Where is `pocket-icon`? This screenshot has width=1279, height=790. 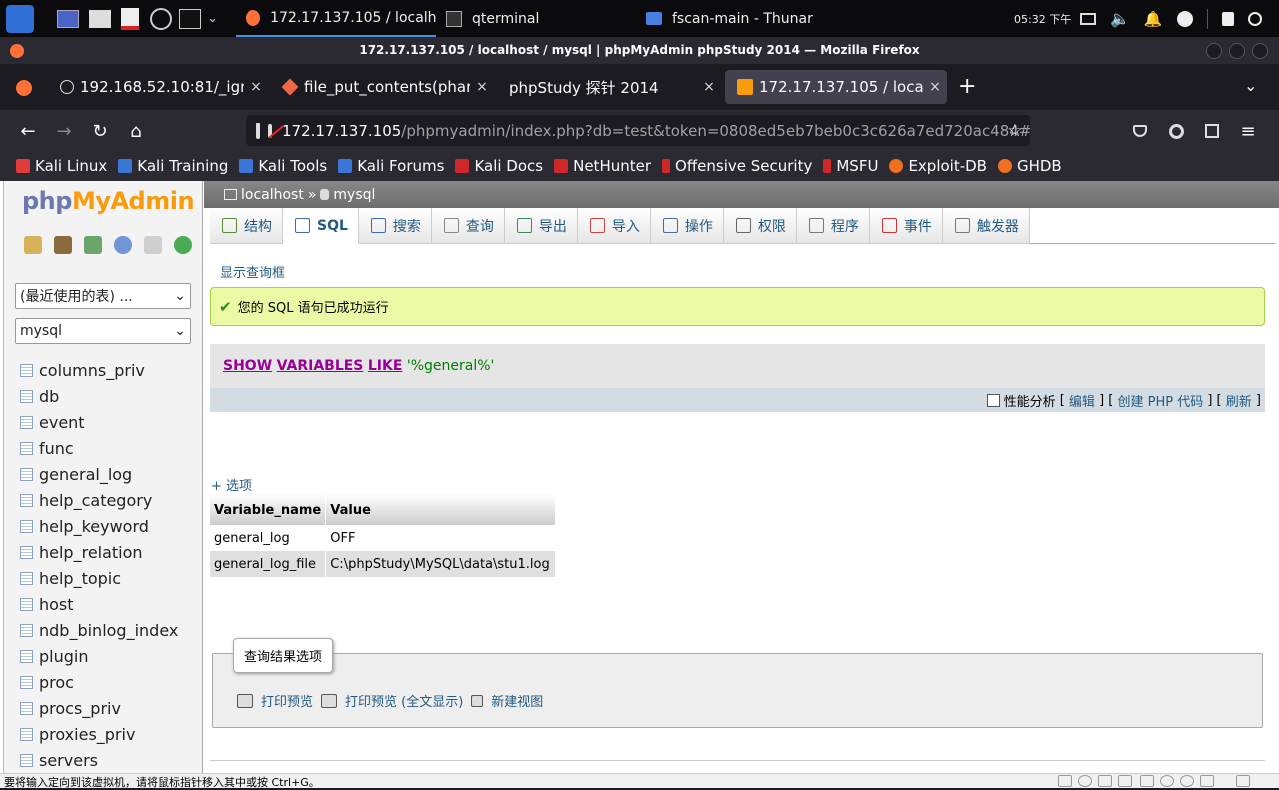 pocket-icon is located at coordinates (1140, 131).